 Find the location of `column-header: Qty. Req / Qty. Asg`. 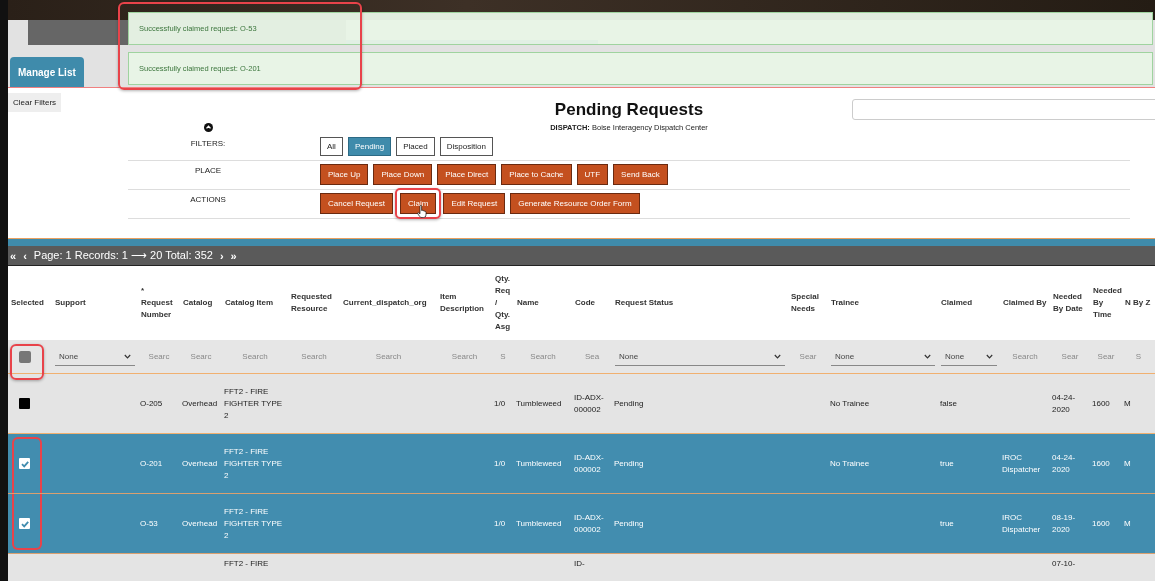

column-header: Qty. Req / Qty. Asg is located at coordinates (503, 302).